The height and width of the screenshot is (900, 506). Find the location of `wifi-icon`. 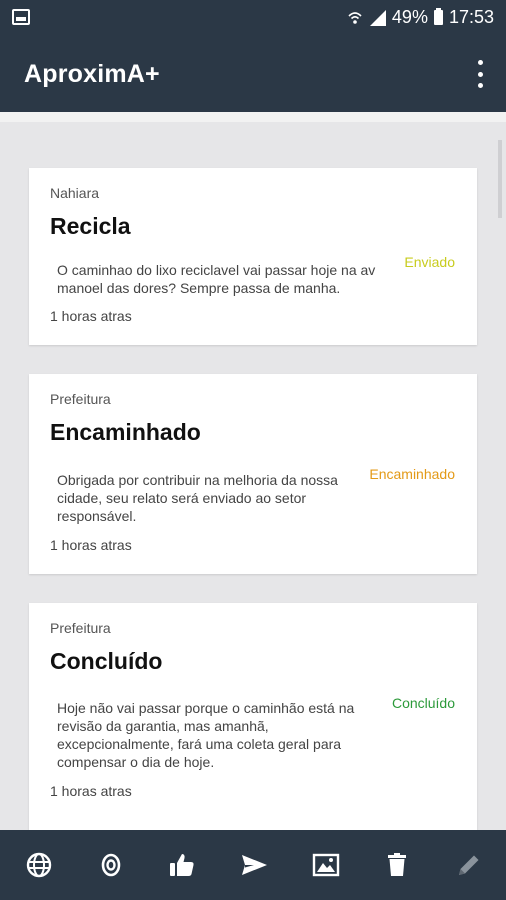

wifi-icon is located at coordinates (355, 17).